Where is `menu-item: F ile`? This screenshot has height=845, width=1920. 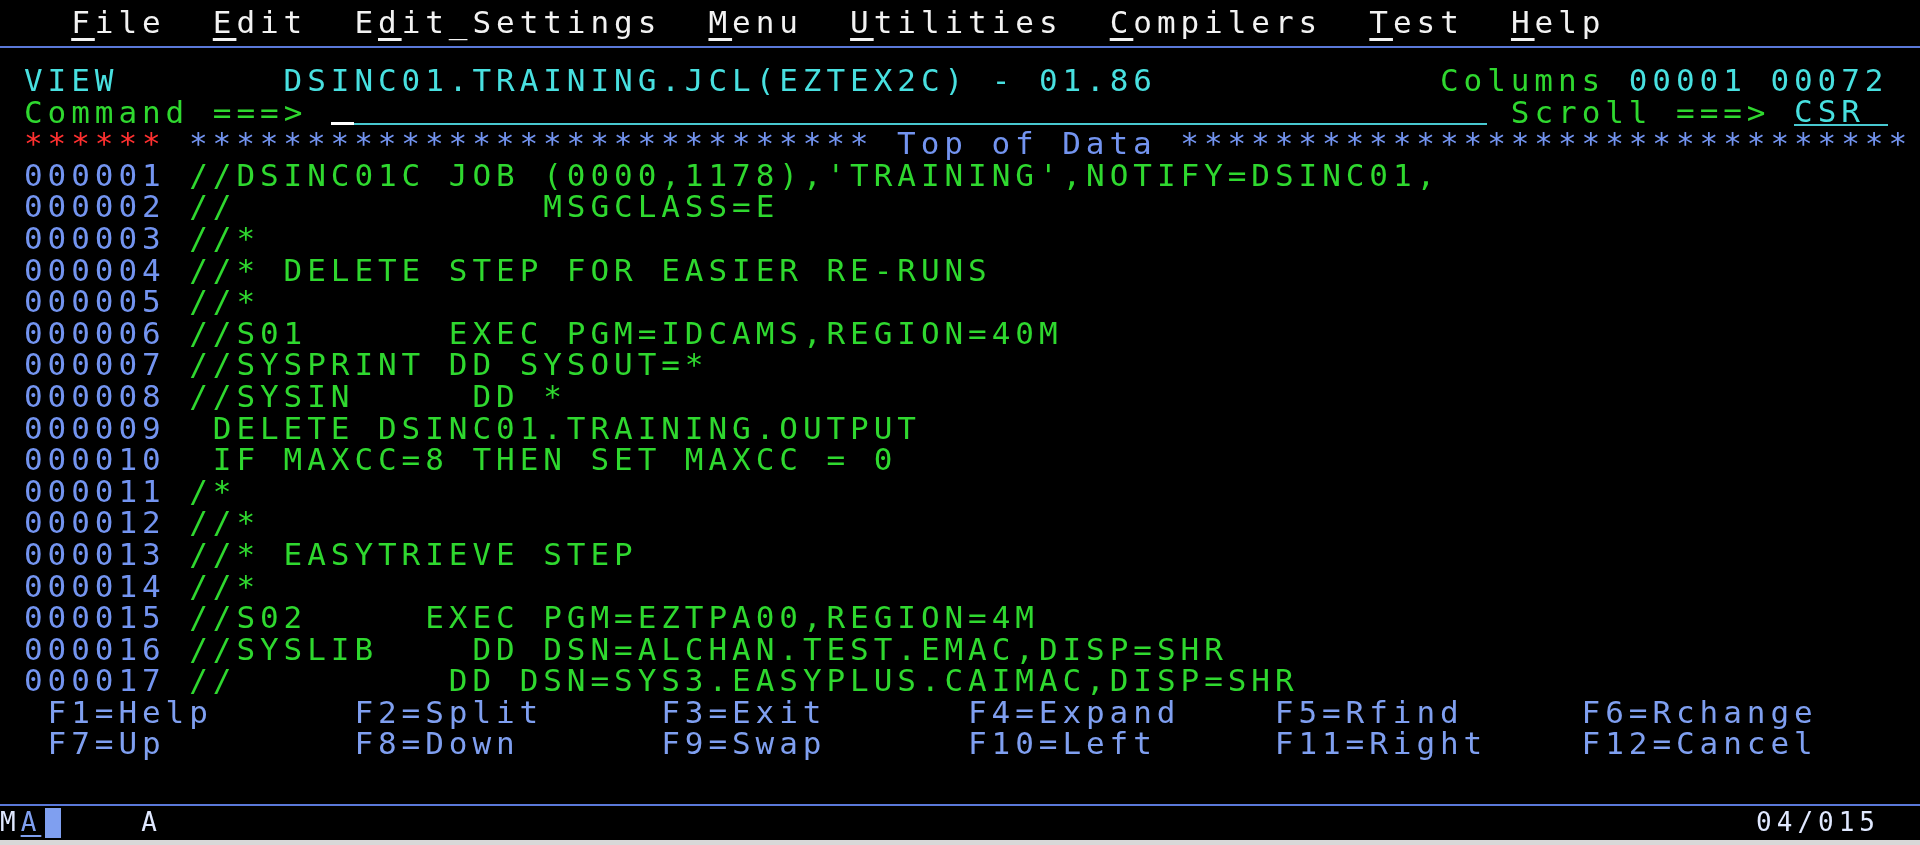
menu-item: F ile is located at coordinates (118, 23).